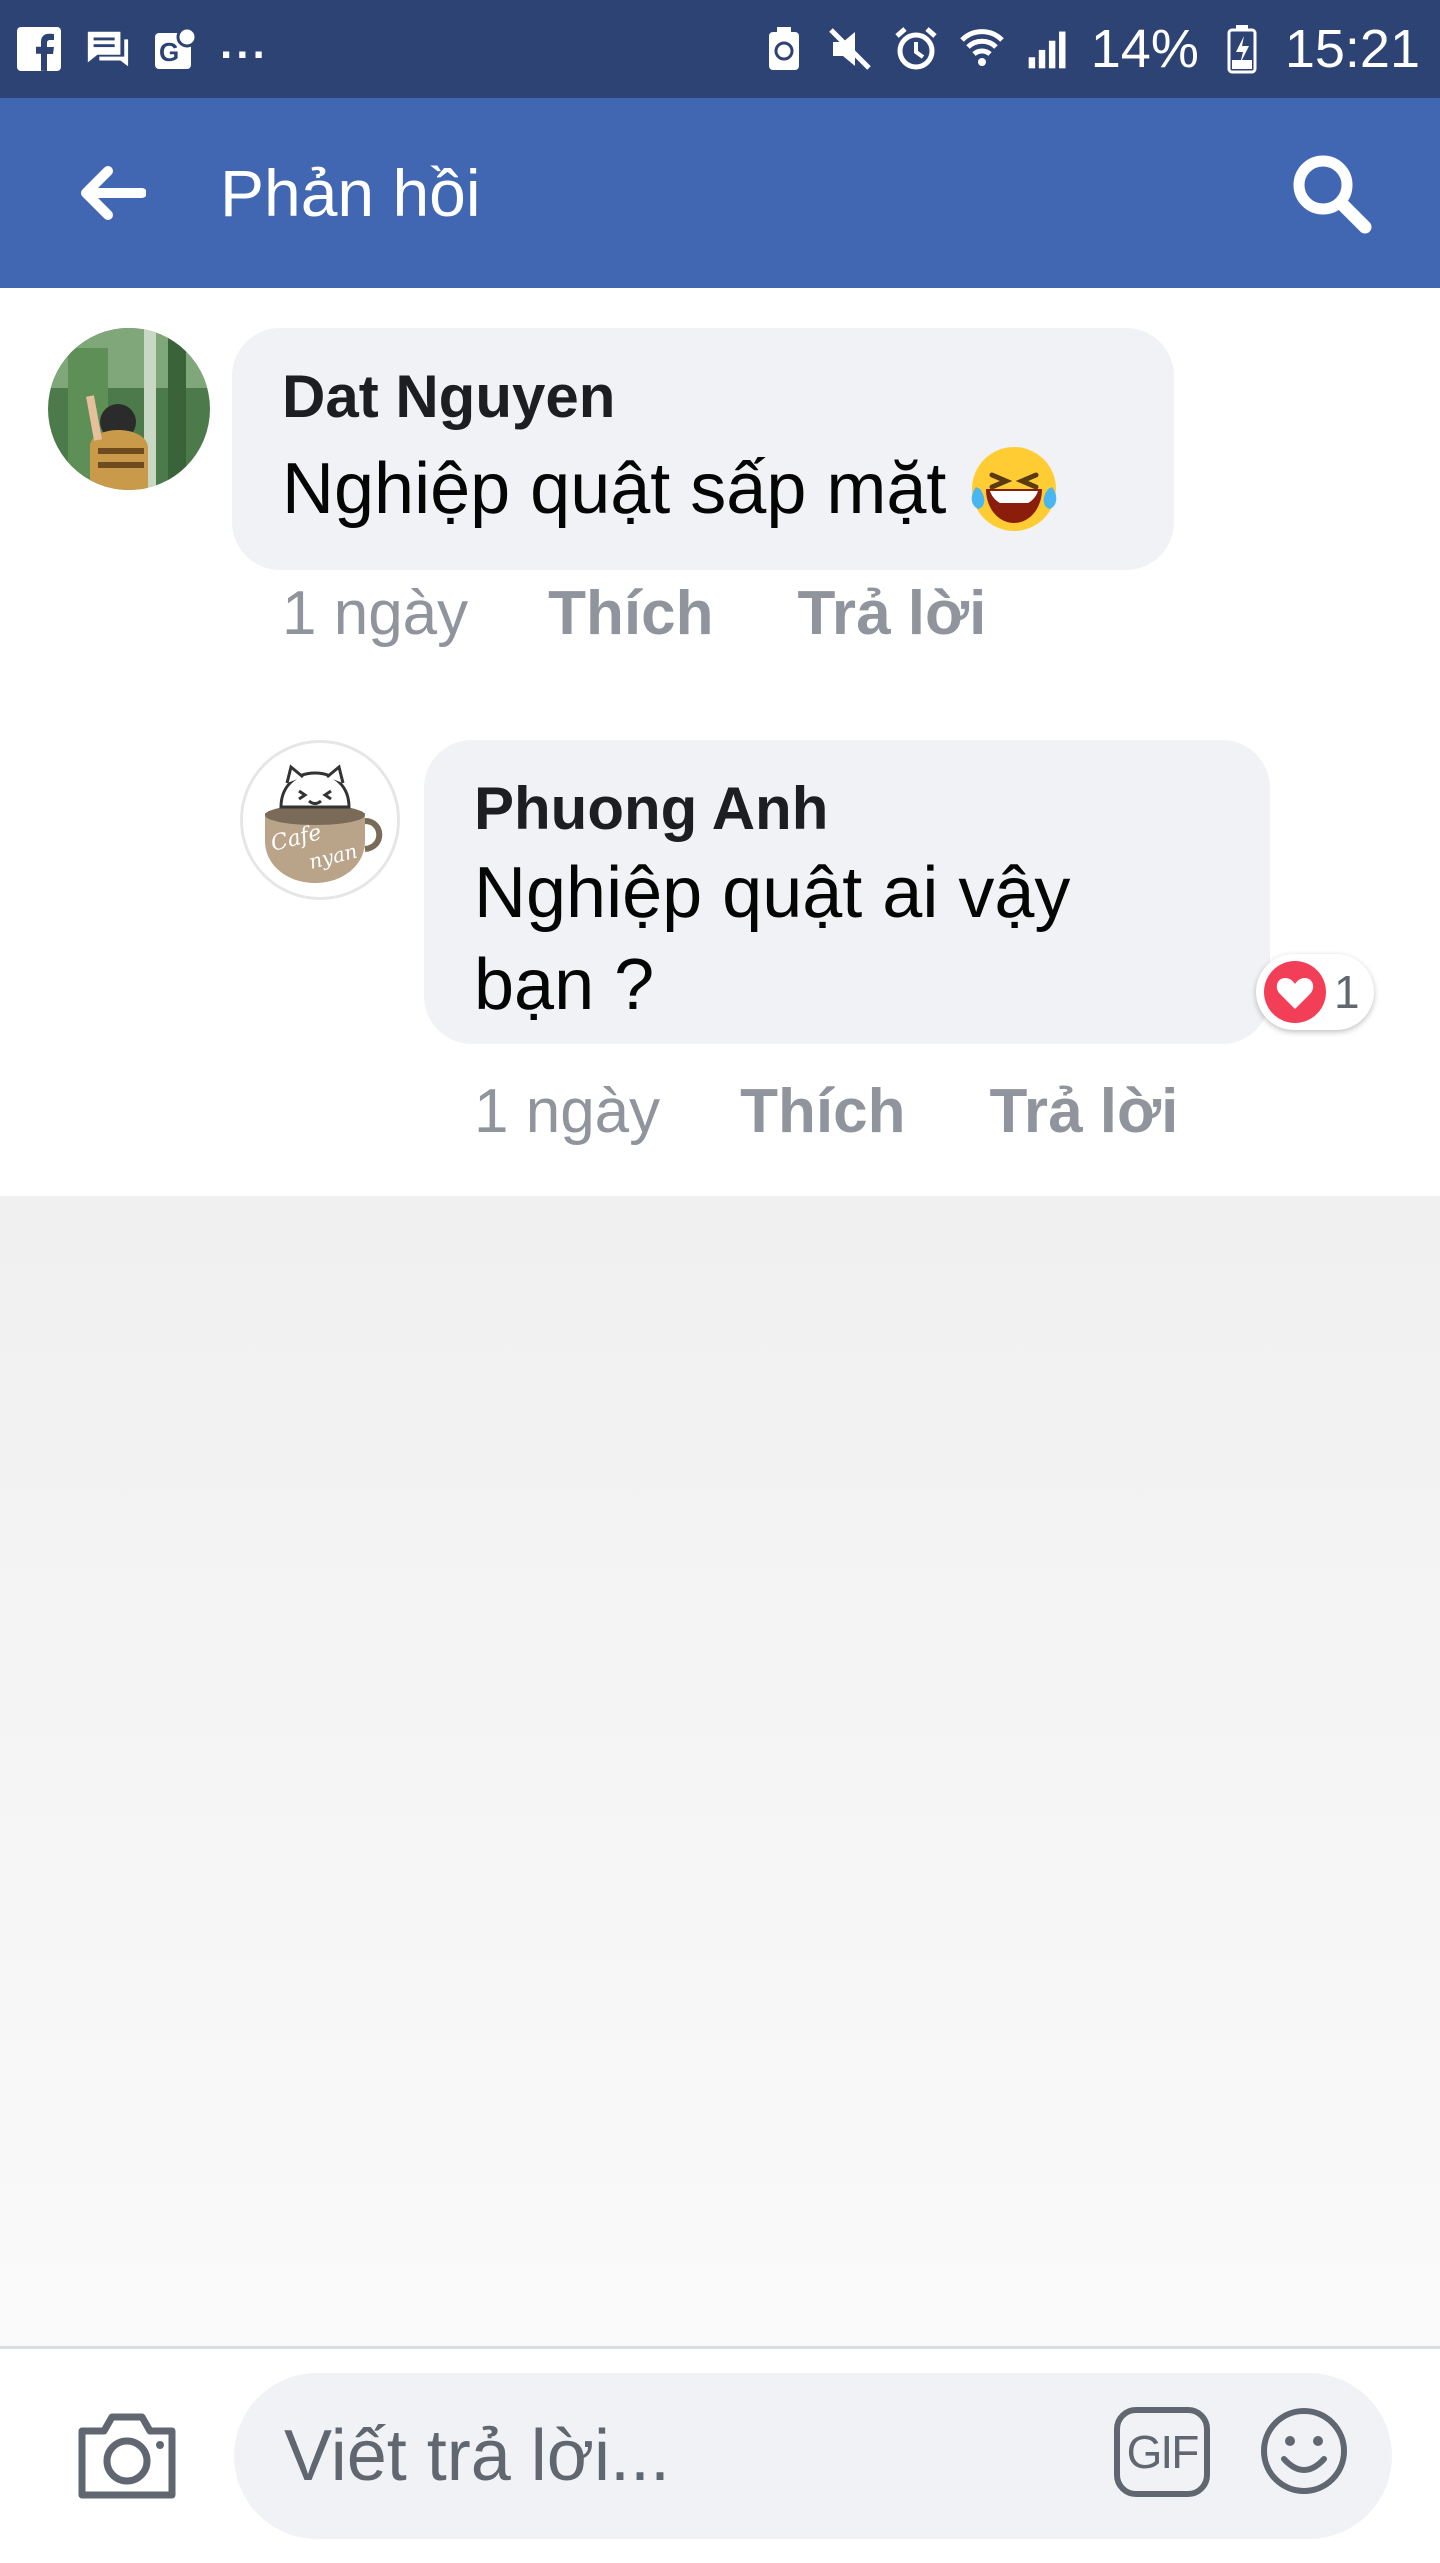 This screenshot has height=2563, width=1440. Describe the element at coordinates (916, 49) in the screenshot. I see `alarm-icon` at that location.